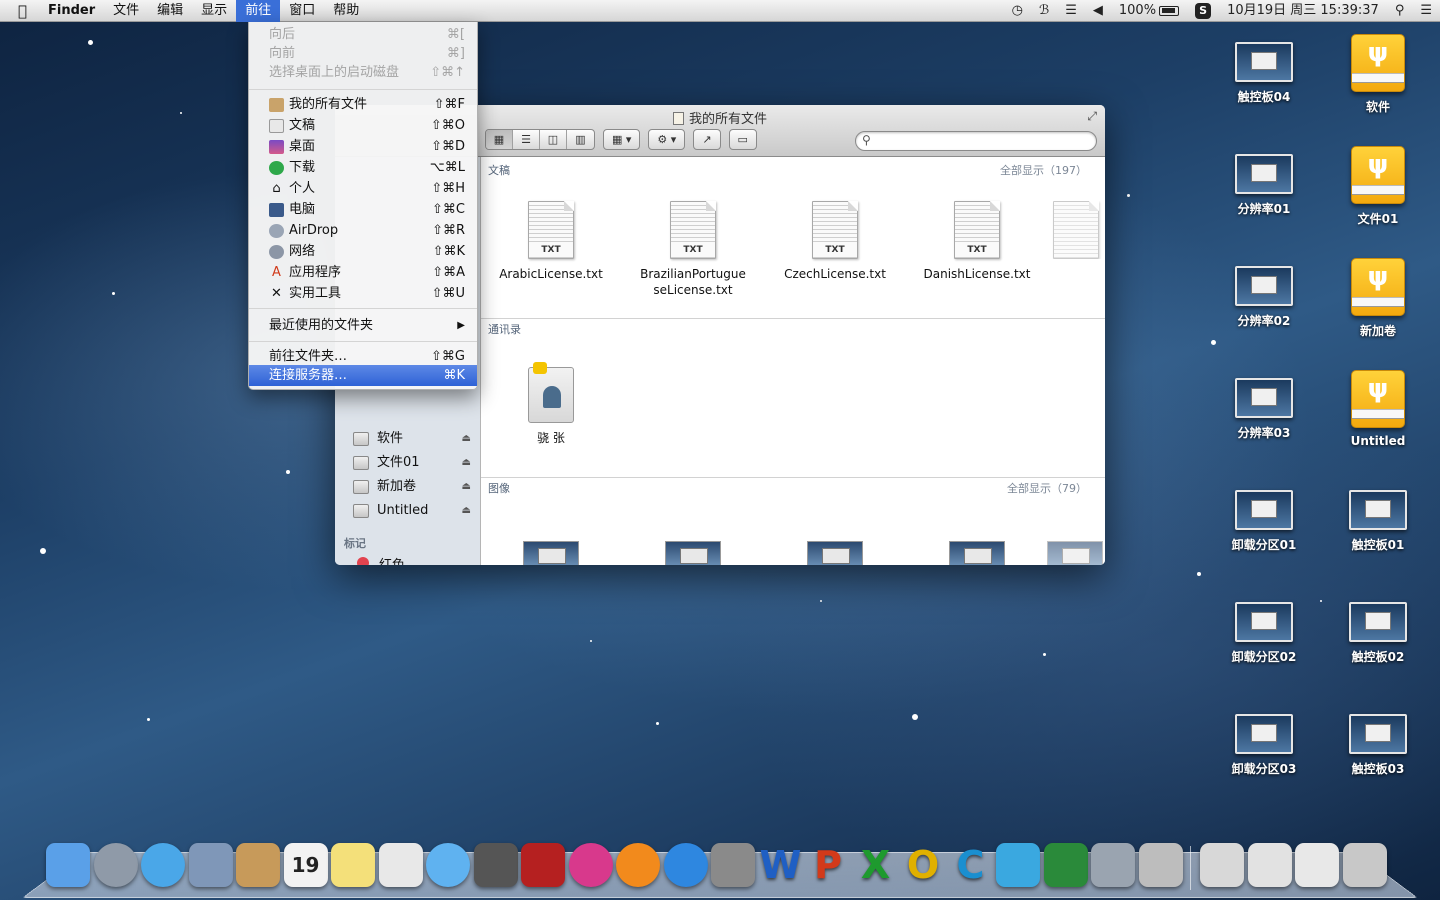  Describe the element at coordinates (363, 272) in the screenshot. I see `menu-item-applications: A 应用程序 ⇧⌘A` at that location.